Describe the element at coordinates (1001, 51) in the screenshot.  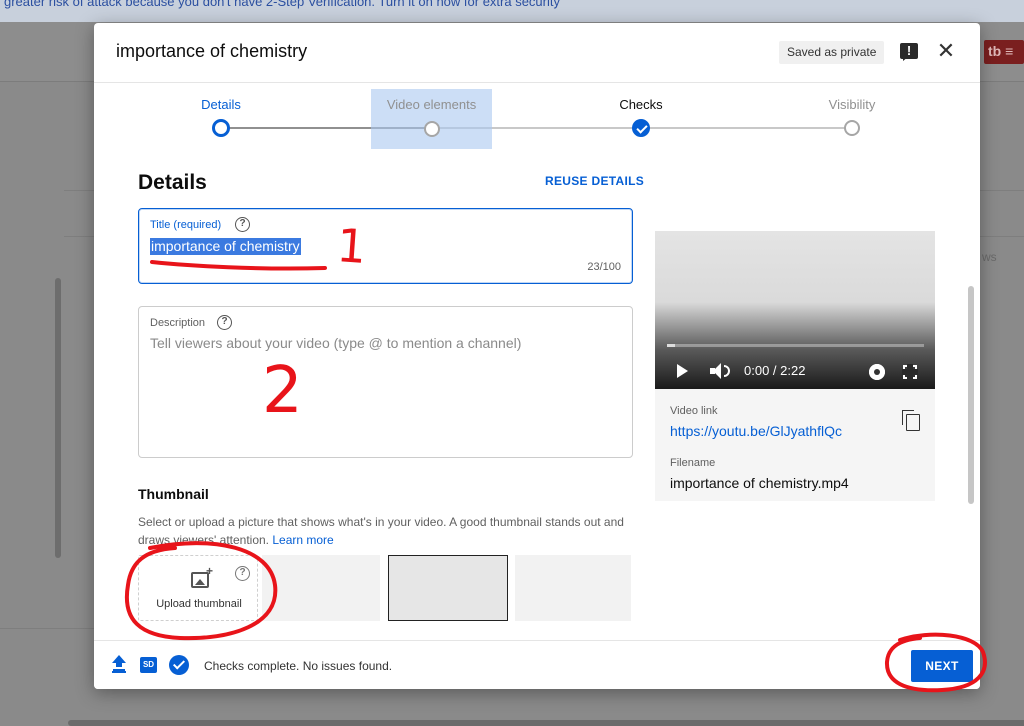
I see `background-badge-text: tb ≡` at that location.